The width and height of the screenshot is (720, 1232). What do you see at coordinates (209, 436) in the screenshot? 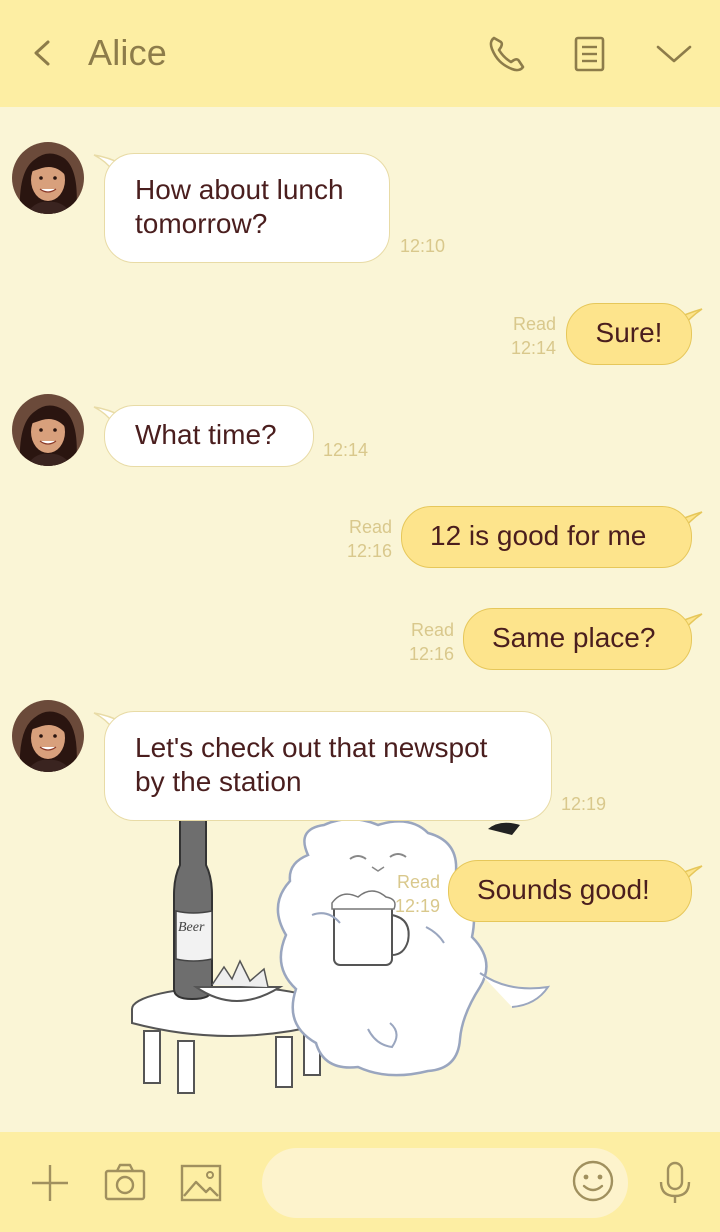
I see `message-bubble-incoming: What time?` at bounding box center [209, 436].